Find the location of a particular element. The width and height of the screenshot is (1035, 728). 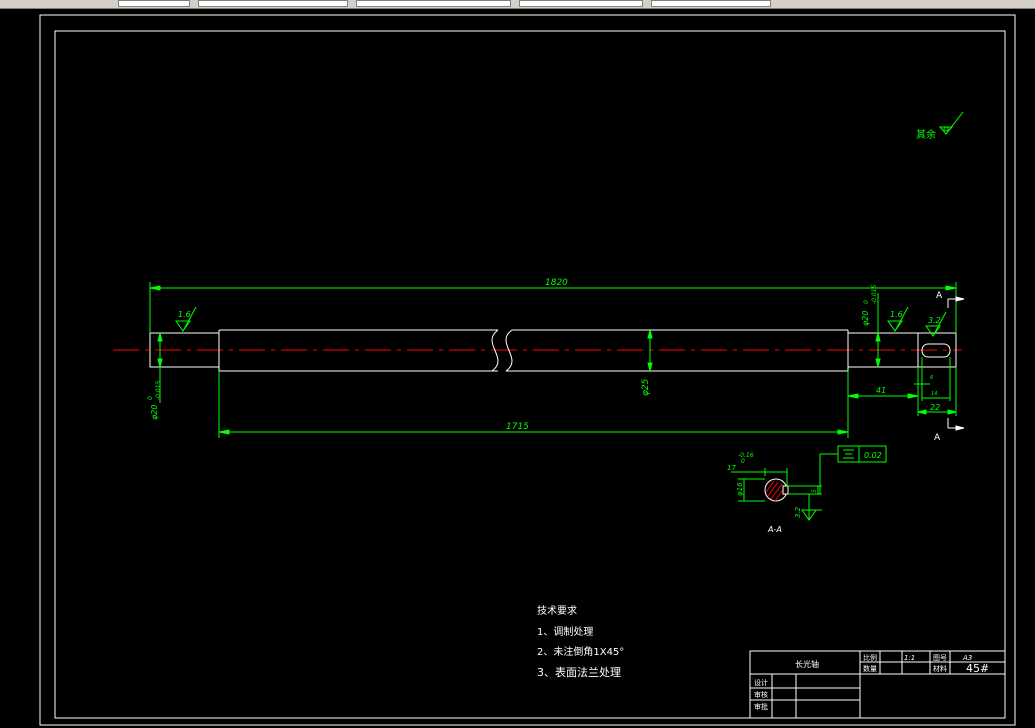

roughness-right-value: 1.6 is located at coordinates (896, 314).